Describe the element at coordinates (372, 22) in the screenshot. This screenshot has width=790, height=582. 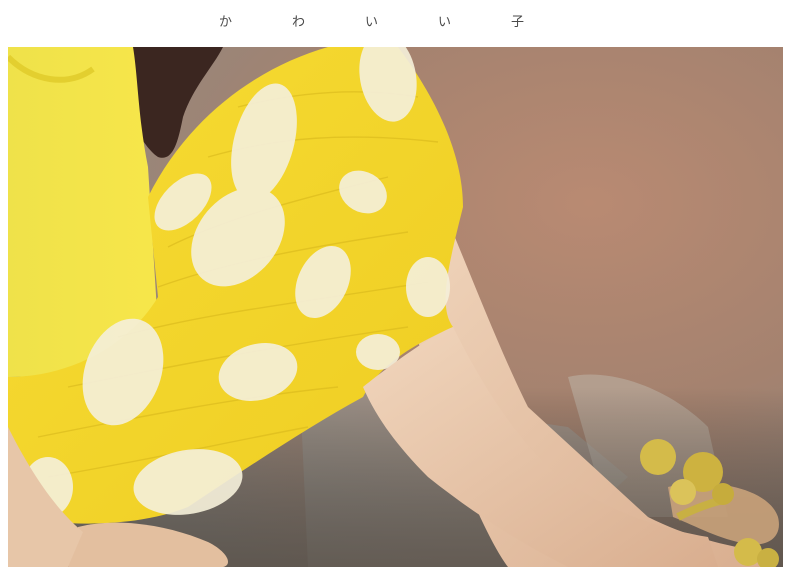
I see `title-char-i-1: い` at that location.